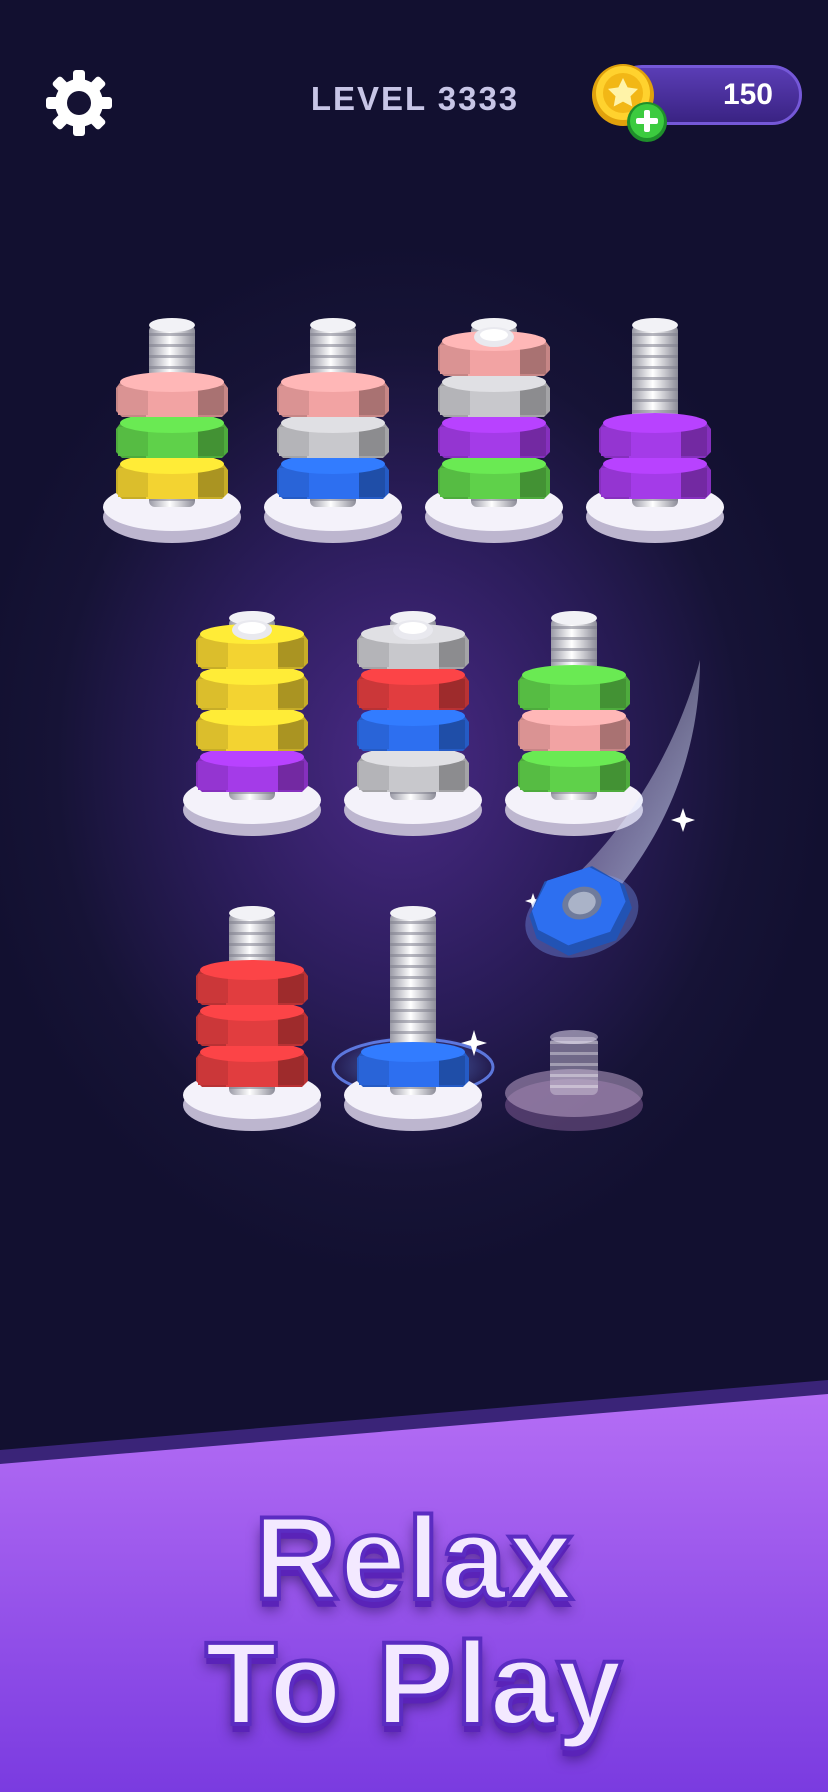  Describe the element at coordinates (413, 1559) in the screenshot. I see `tagline-line-1: Relax` at that location.